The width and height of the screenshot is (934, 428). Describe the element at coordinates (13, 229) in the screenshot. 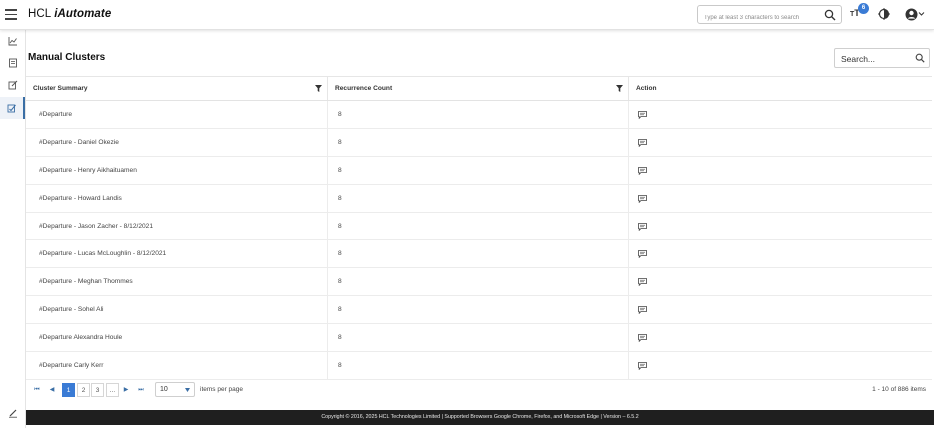

I see `left-navigation-rail` at that location.